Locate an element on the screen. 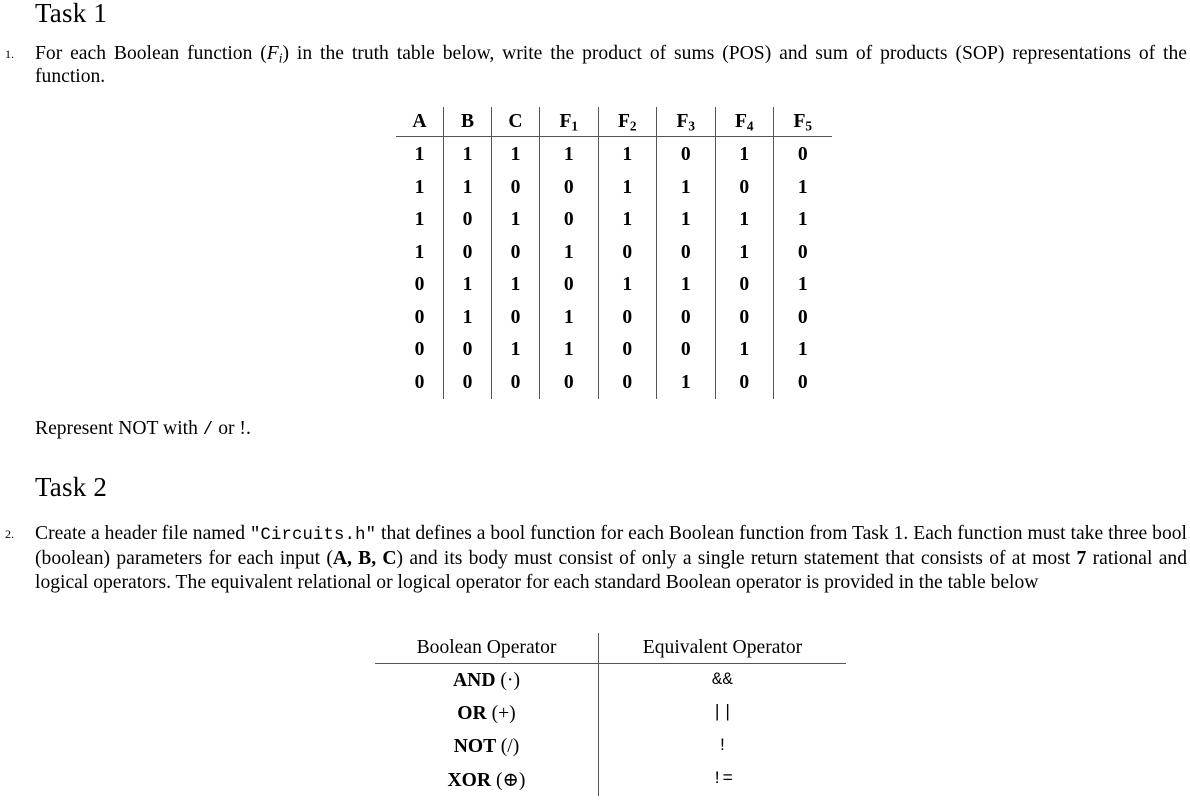  operator-equivalent-cell: ! is located at coordinates (722, 746).